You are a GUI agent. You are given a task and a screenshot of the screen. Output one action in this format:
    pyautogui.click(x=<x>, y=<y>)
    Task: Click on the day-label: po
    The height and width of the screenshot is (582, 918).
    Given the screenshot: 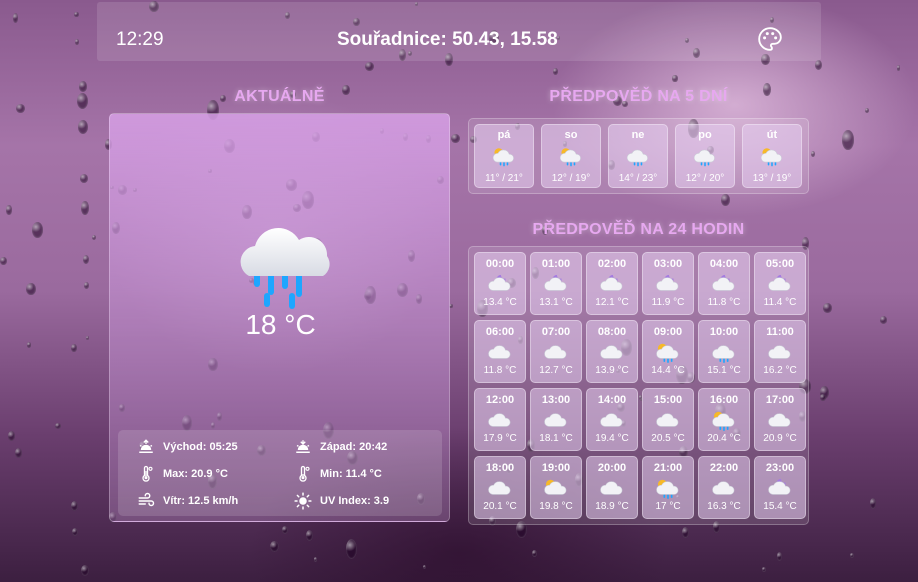 What is the action you would take?
    pyautogui.click(x=705, y=135)
    